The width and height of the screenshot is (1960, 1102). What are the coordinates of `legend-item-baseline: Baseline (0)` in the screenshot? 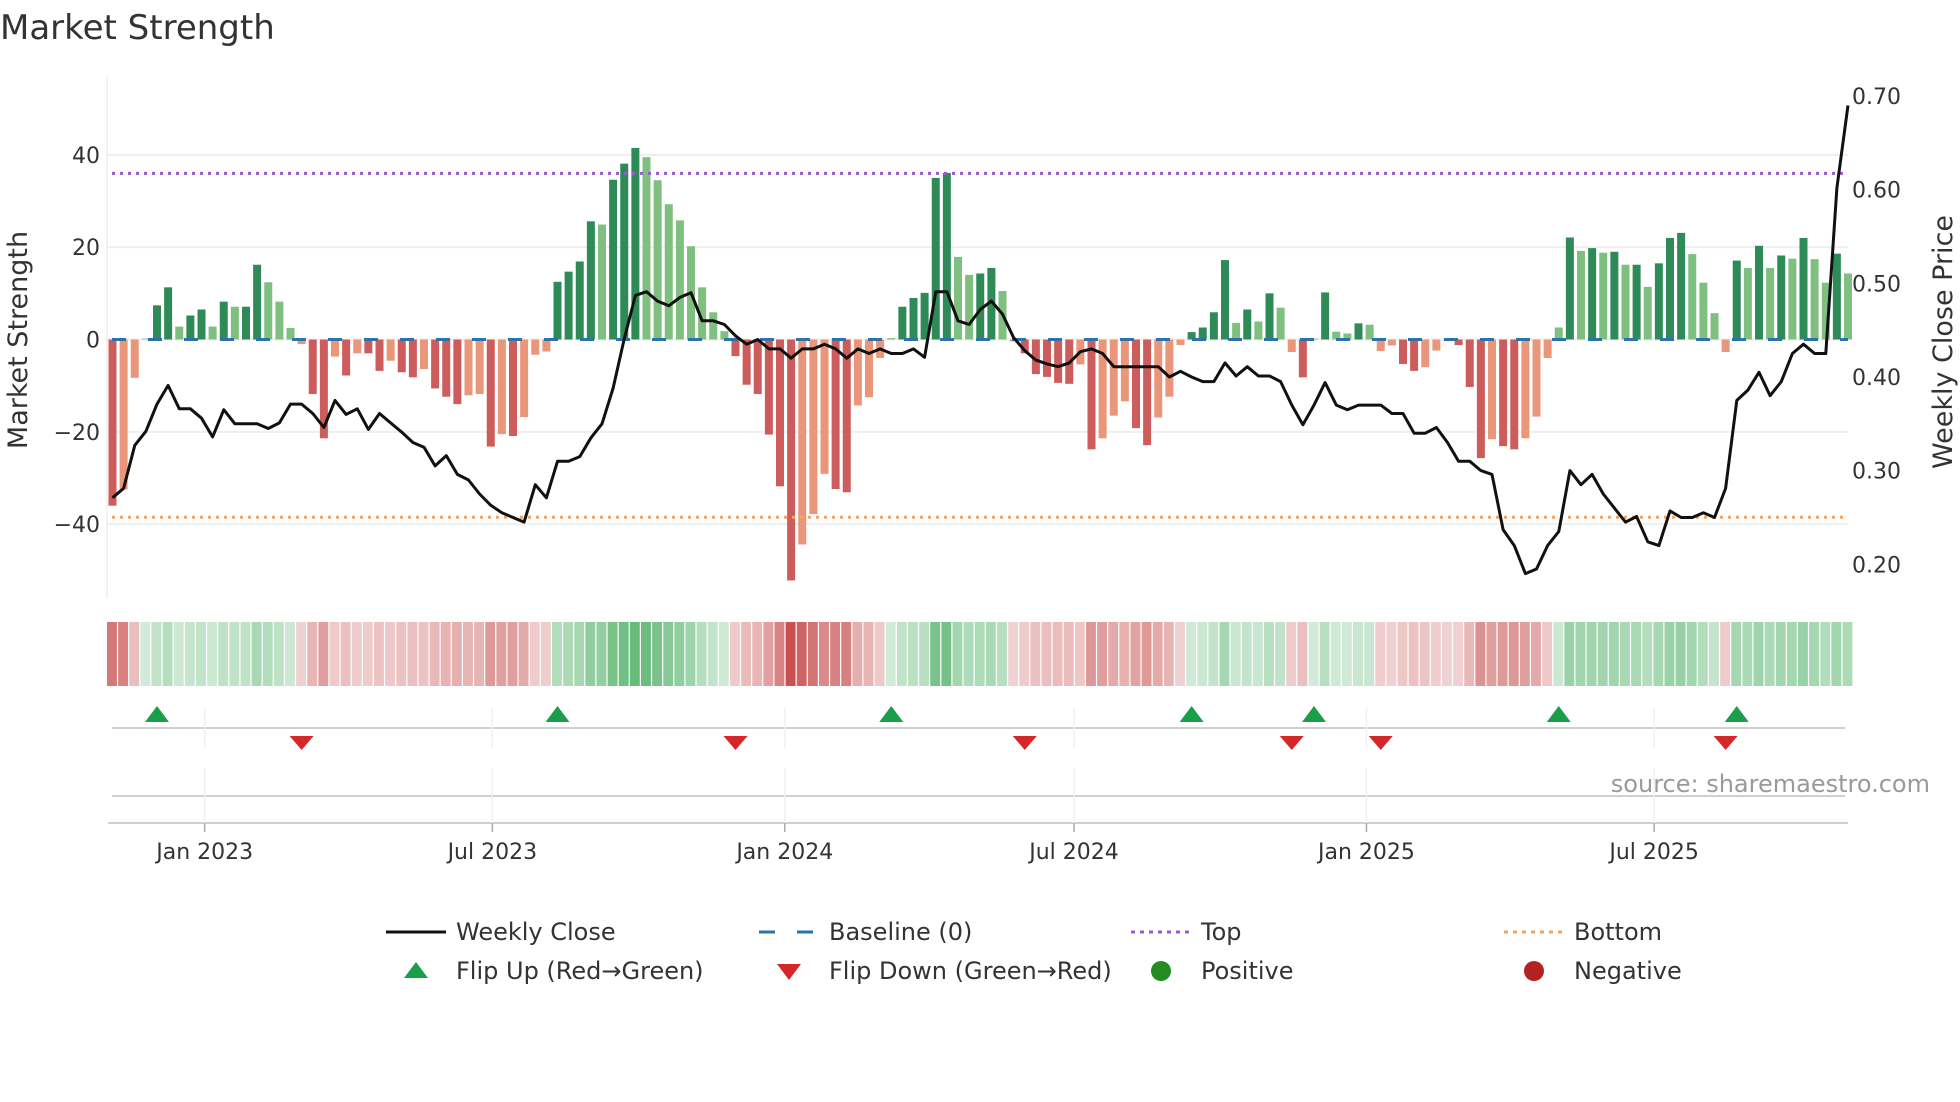 It's located at (865, 932).